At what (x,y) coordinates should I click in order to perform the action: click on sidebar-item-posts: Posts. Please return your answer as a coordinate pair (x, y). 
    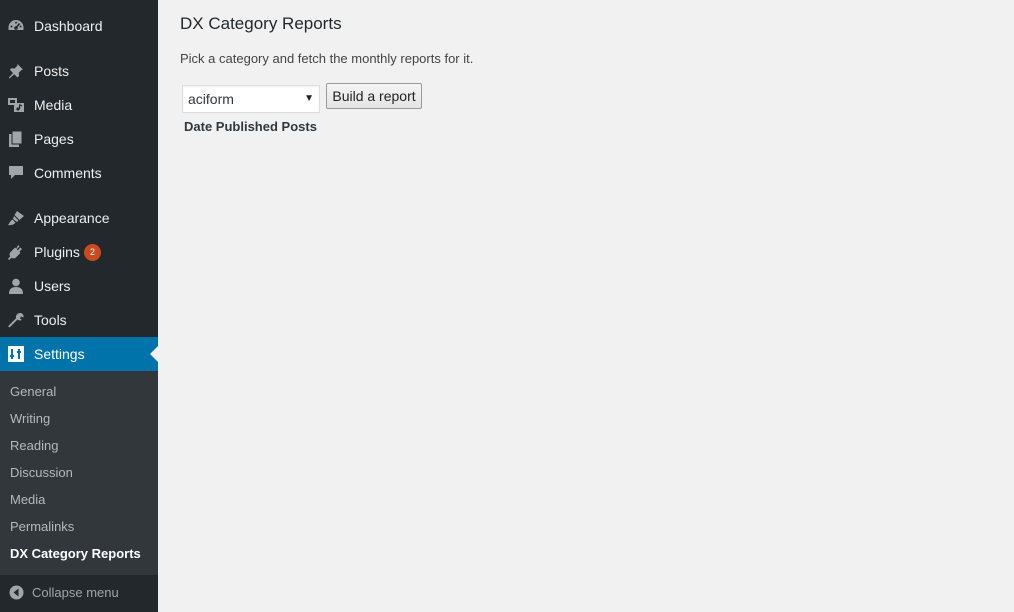
    Looking at the image, I should click on (79, 71).